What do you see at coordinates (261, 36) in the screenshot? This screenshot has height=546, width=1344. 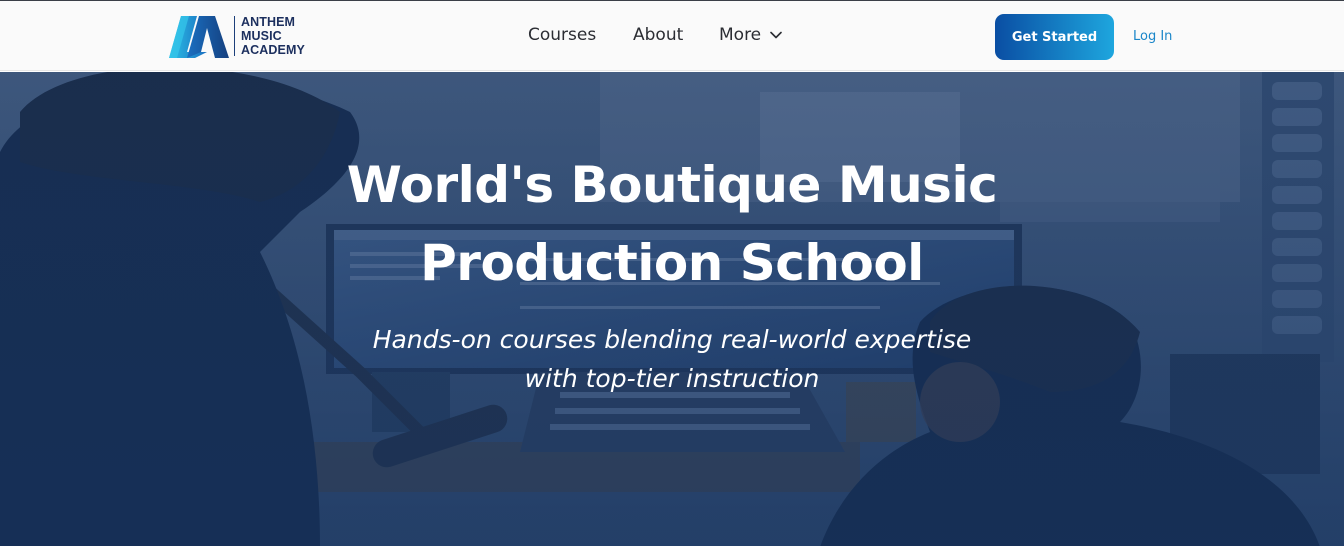 I see `logo-word-music: MUSIC` at bounding box center [261, 36].